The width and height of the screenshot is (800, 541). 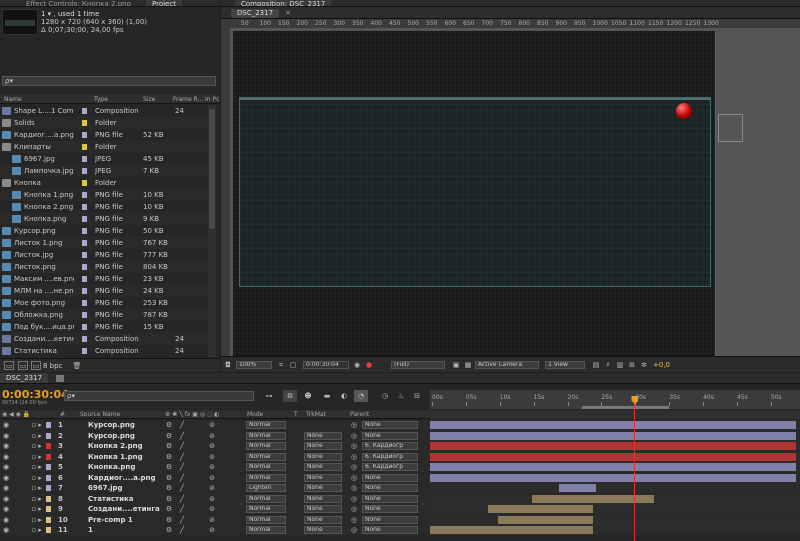 What do you see at coordinates (400, 467) in the screenshot?
I see `layer-row: ◉ ▫ ▸ 5 Кнопка.png ⚙ ╱ ⊘ Normal None ◎ 6. Кардиогр` at bounding box center [400, 467].